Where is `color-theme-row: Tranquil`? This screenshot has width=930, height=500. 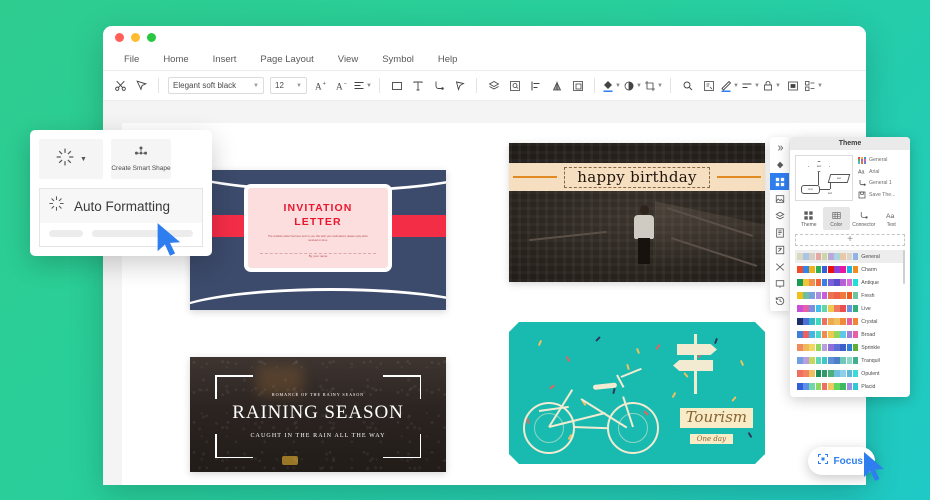
color-theme-row: Tranquil is located at coordinates (850, 360).